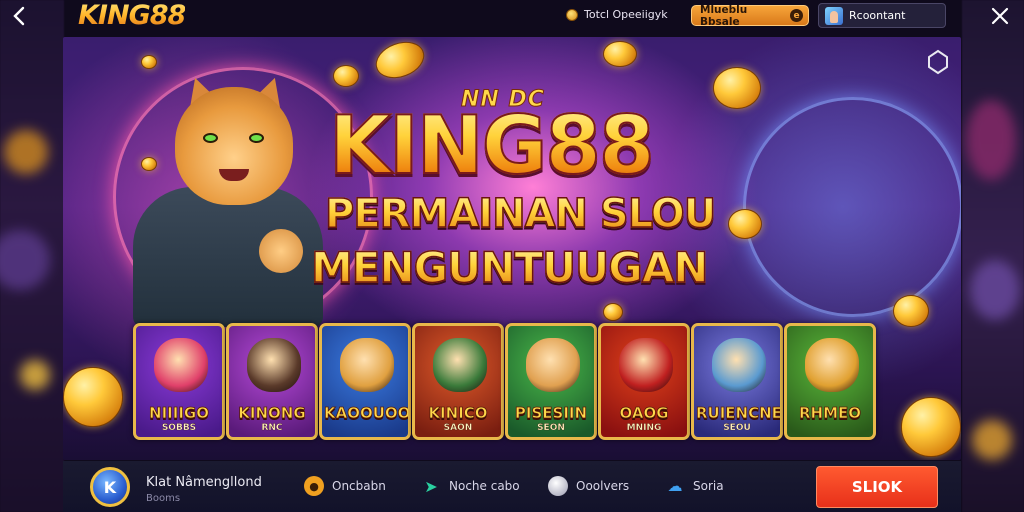 This screenshot has height=512, width=1024. Describe the element at coordinates (626, 14) in the screenshot. I see `top-info-text: Totcl Opeeiigyk` at that location.